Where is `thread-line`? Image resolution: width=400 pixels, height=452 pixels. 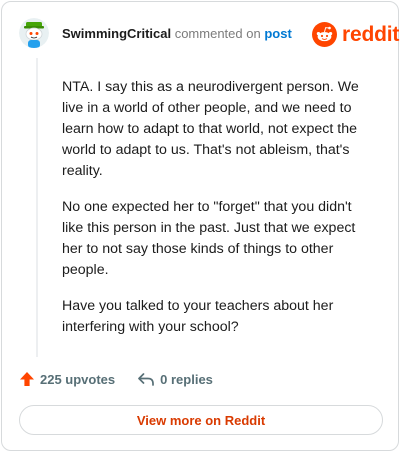 thread-line is located at coordinates (37, 207).